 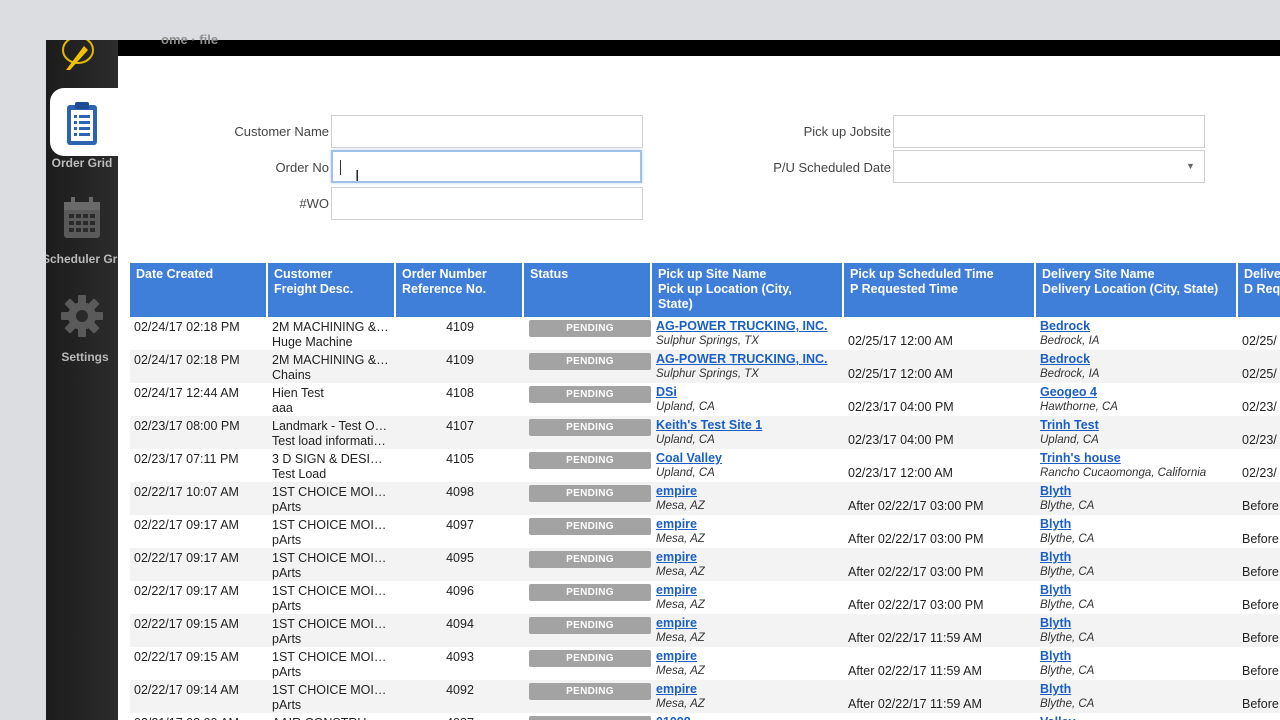 I want to click on cell-date-created: 02/24/17 12:44 AM, so click(x=186, y=393).